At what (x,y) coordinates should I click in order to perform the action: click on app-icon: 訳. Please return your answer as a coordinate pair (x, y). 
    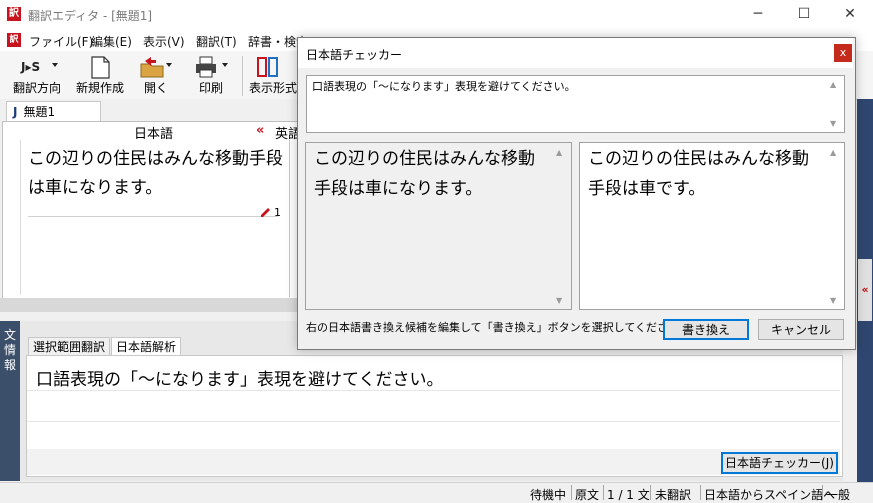
    Looking at the image, I should click on (14, 14).